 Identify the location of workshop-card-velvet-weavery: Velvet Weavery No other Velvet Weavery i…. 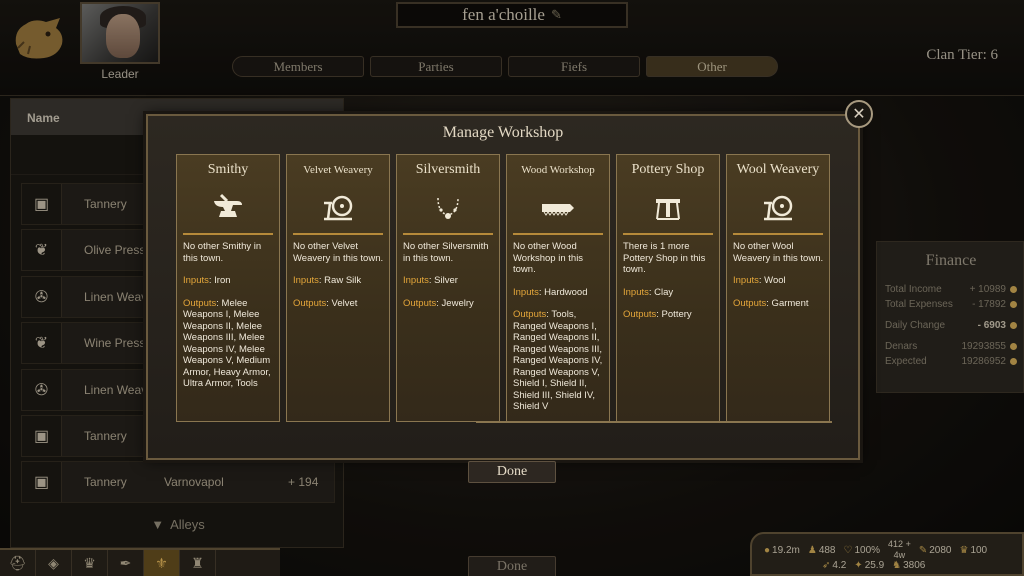
(338, 288).